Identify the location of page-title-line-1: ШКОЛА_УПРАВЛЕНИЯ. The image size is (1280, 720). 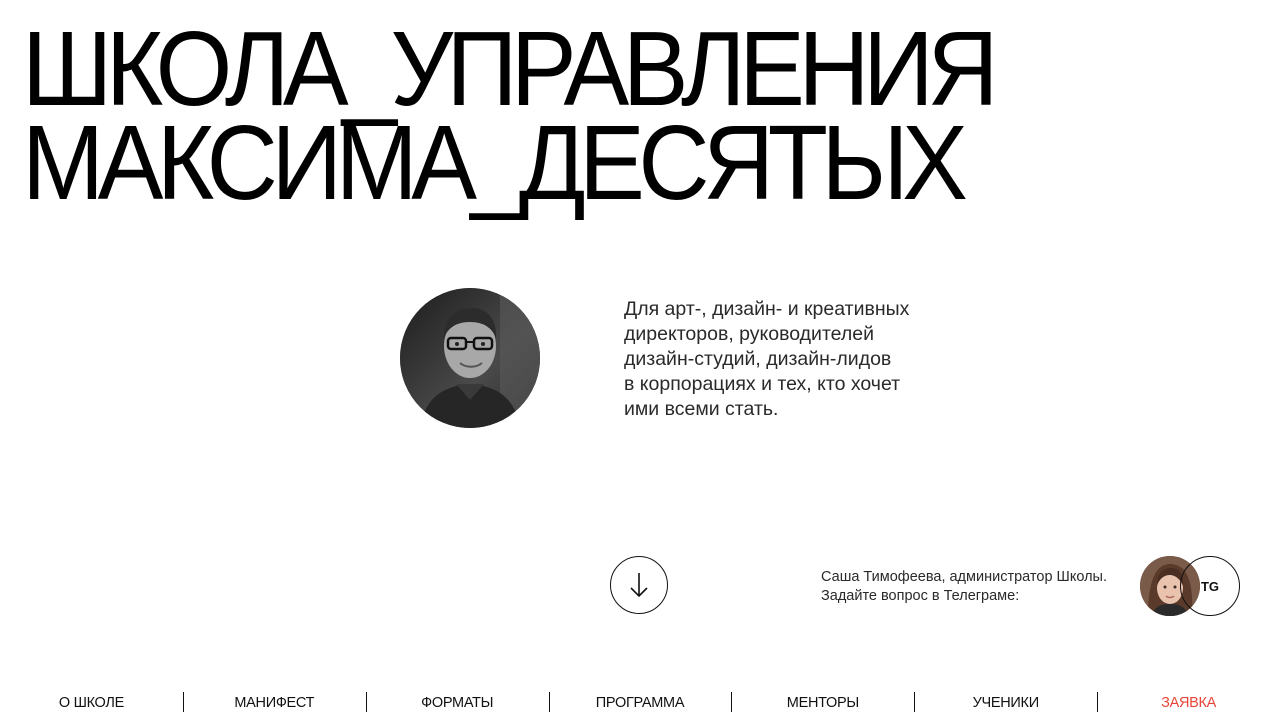
(510, 69).